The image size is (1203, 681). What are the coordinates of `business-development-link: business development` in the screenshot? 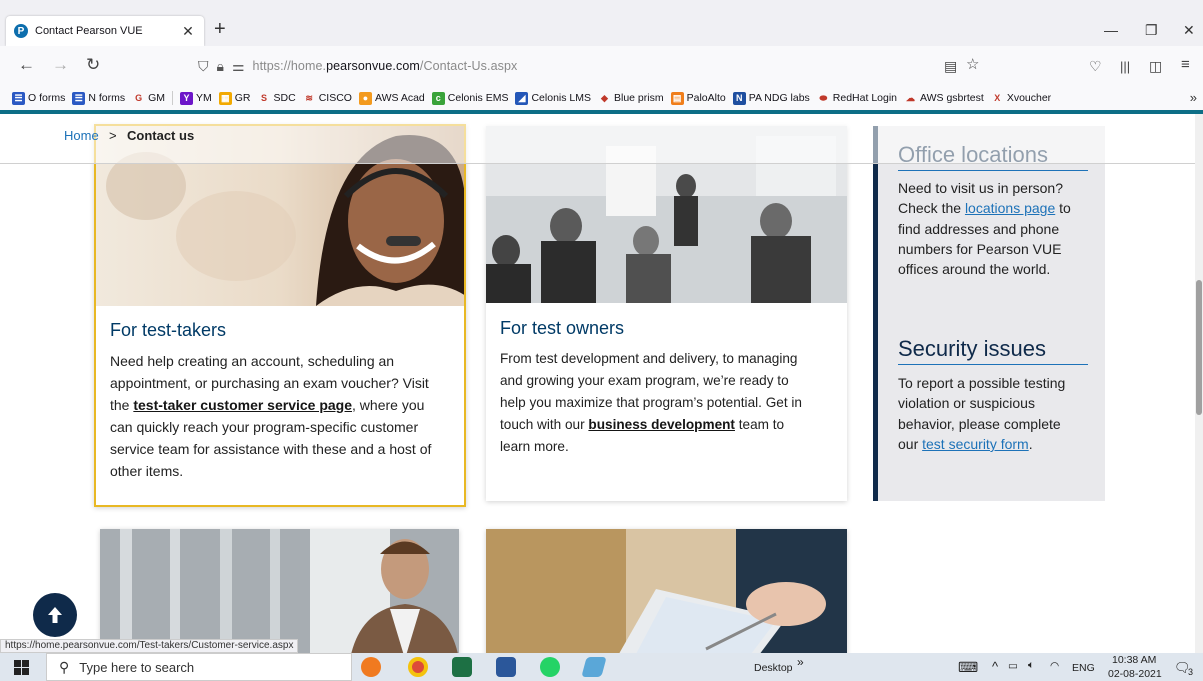 It's located at (661, 424).